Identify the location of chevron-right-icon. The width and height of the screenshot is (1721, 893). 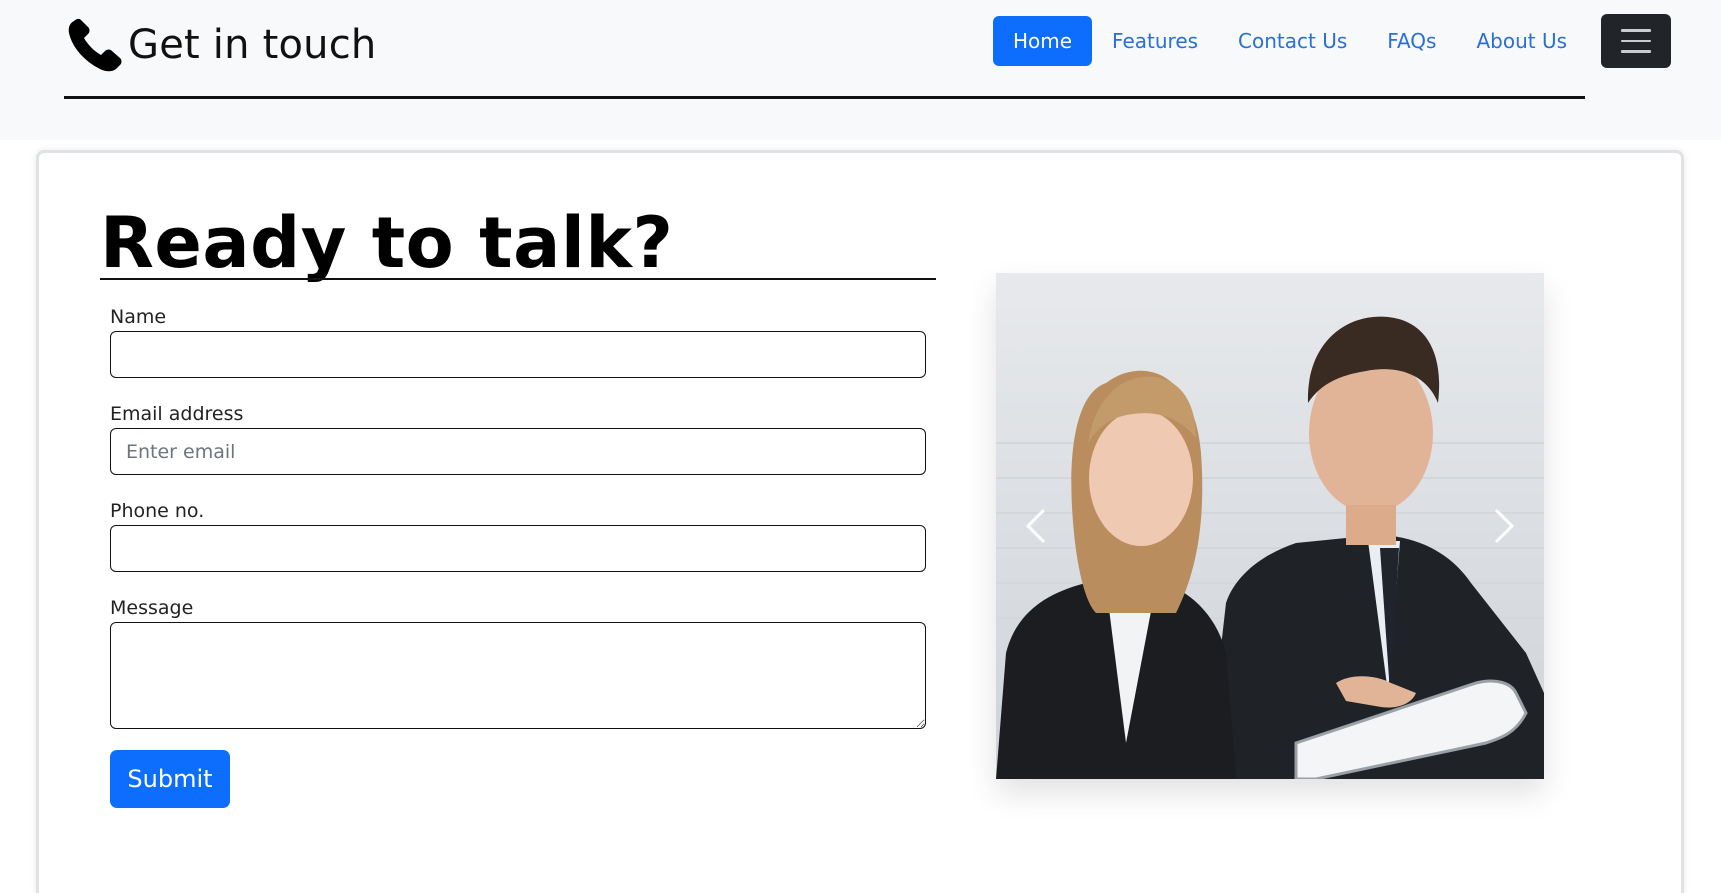
(1504, 526).